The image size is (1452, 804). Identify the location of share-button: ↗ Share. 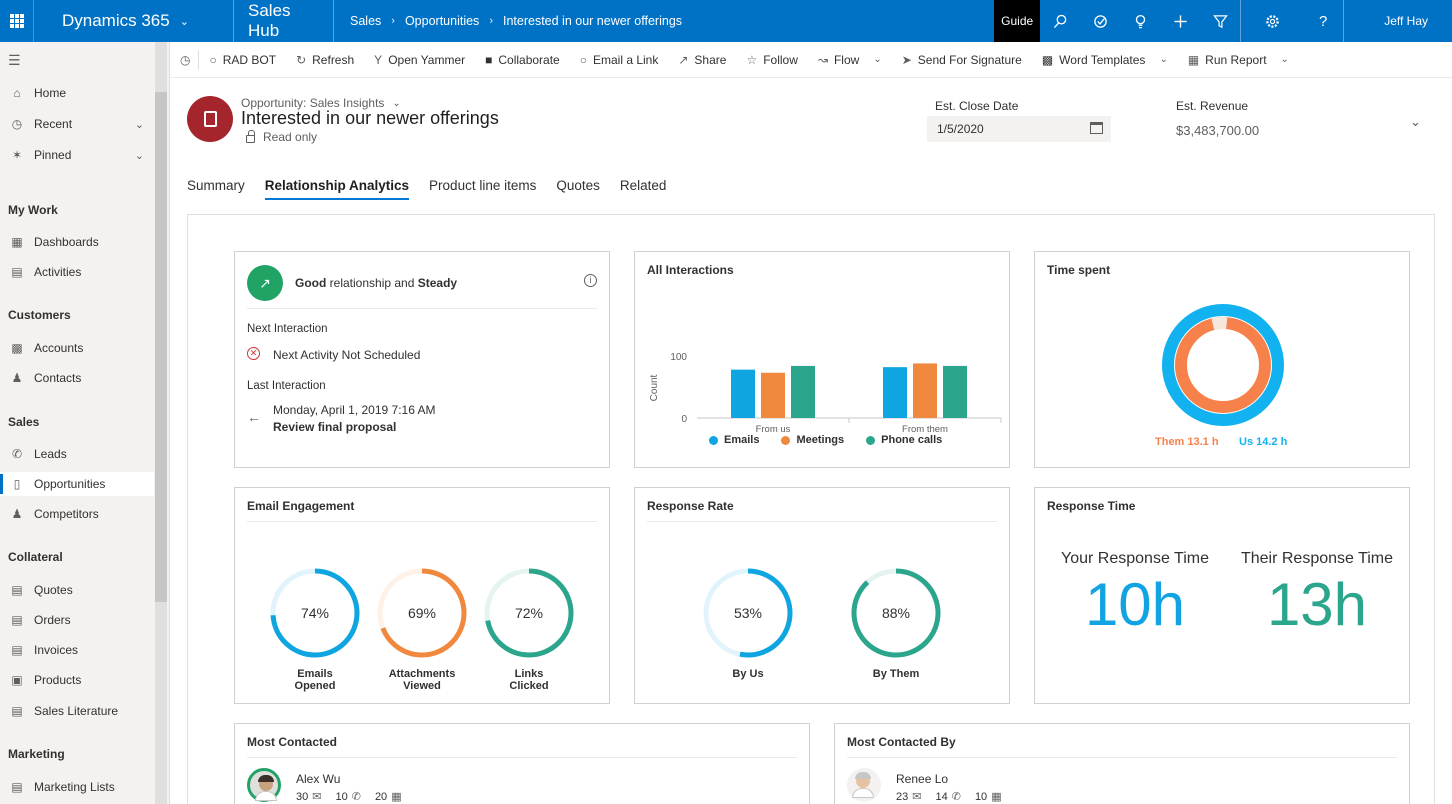
(702, 60).